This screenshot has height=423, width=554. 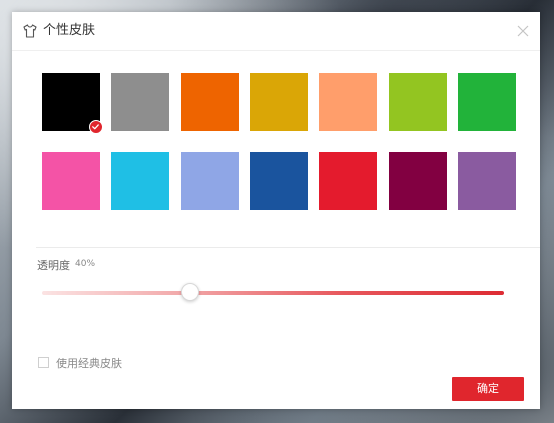 What do you see at coordinates (69, 30) in the screenshot?
I see `dialog-title: 个性皮肤` at bounding box center [69, 30].